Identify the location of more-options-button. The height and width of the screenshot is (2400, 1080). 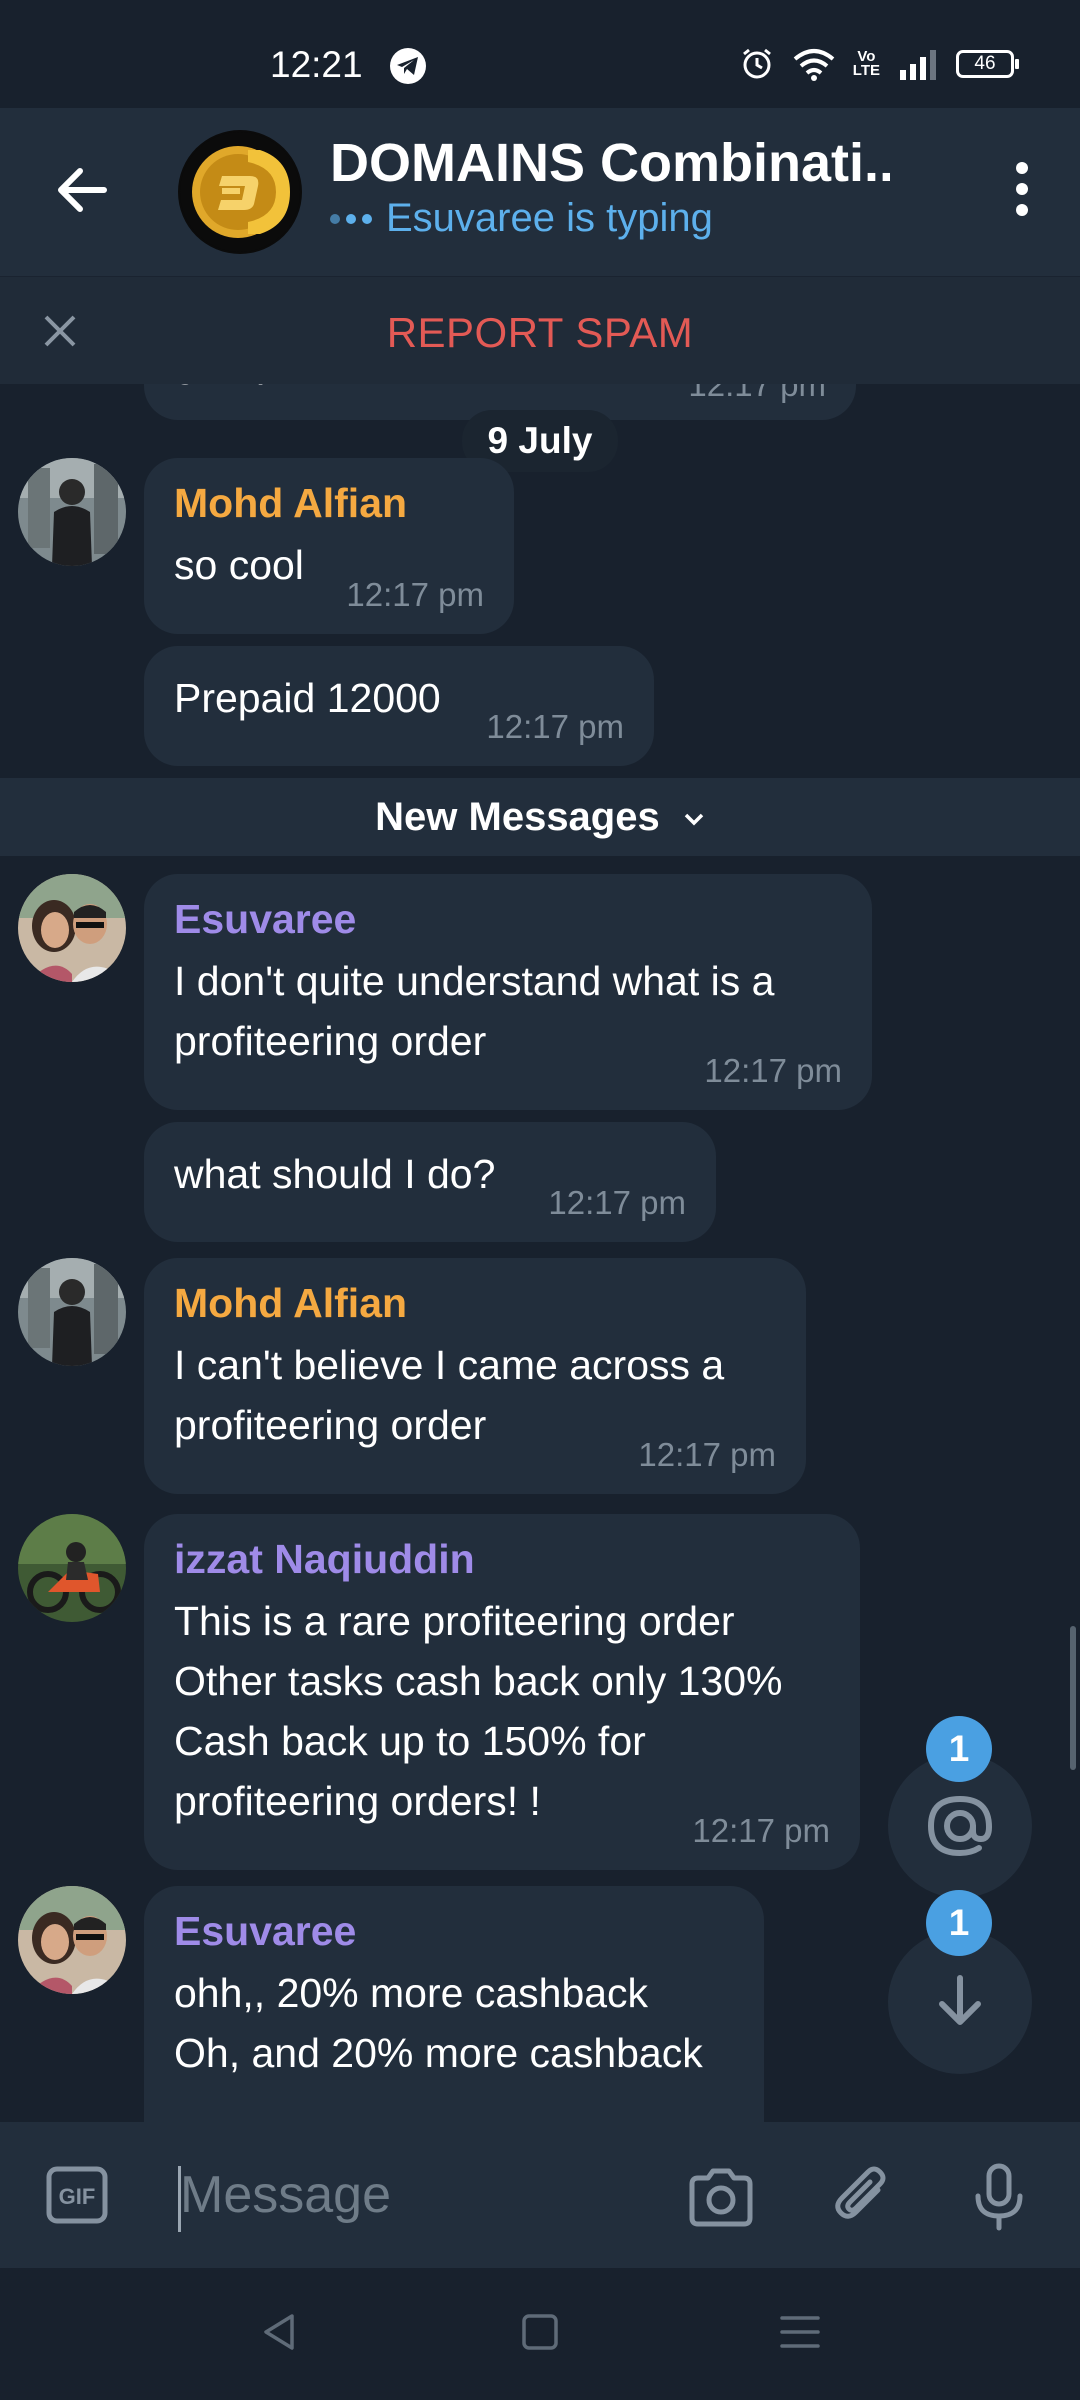
(1022, 192).